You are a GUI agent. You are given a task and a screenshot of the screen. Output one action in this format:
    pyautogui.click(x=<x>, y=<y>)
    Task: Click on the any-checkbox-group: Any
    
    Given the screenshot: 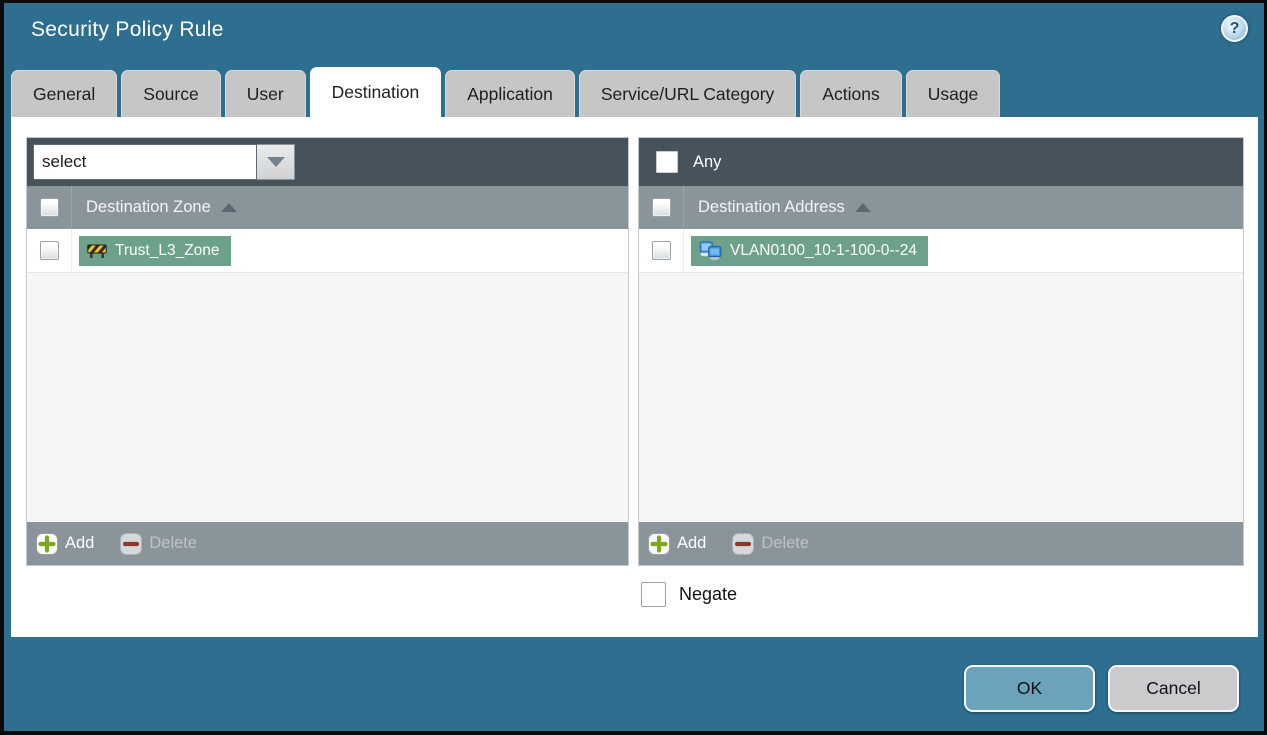 What is the action you would take?
    pyautogui.click(x=688, y=162)
    